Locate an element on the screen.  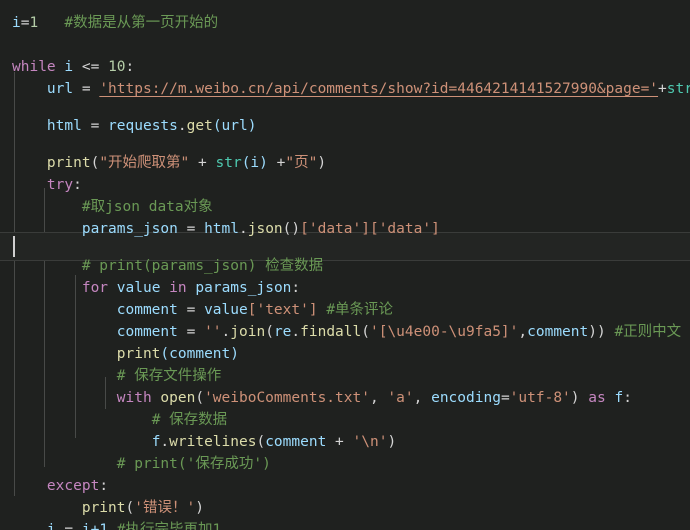
code-line-1: i=1 #数据是从第一页开始的 is located at coordinates (345, 23).